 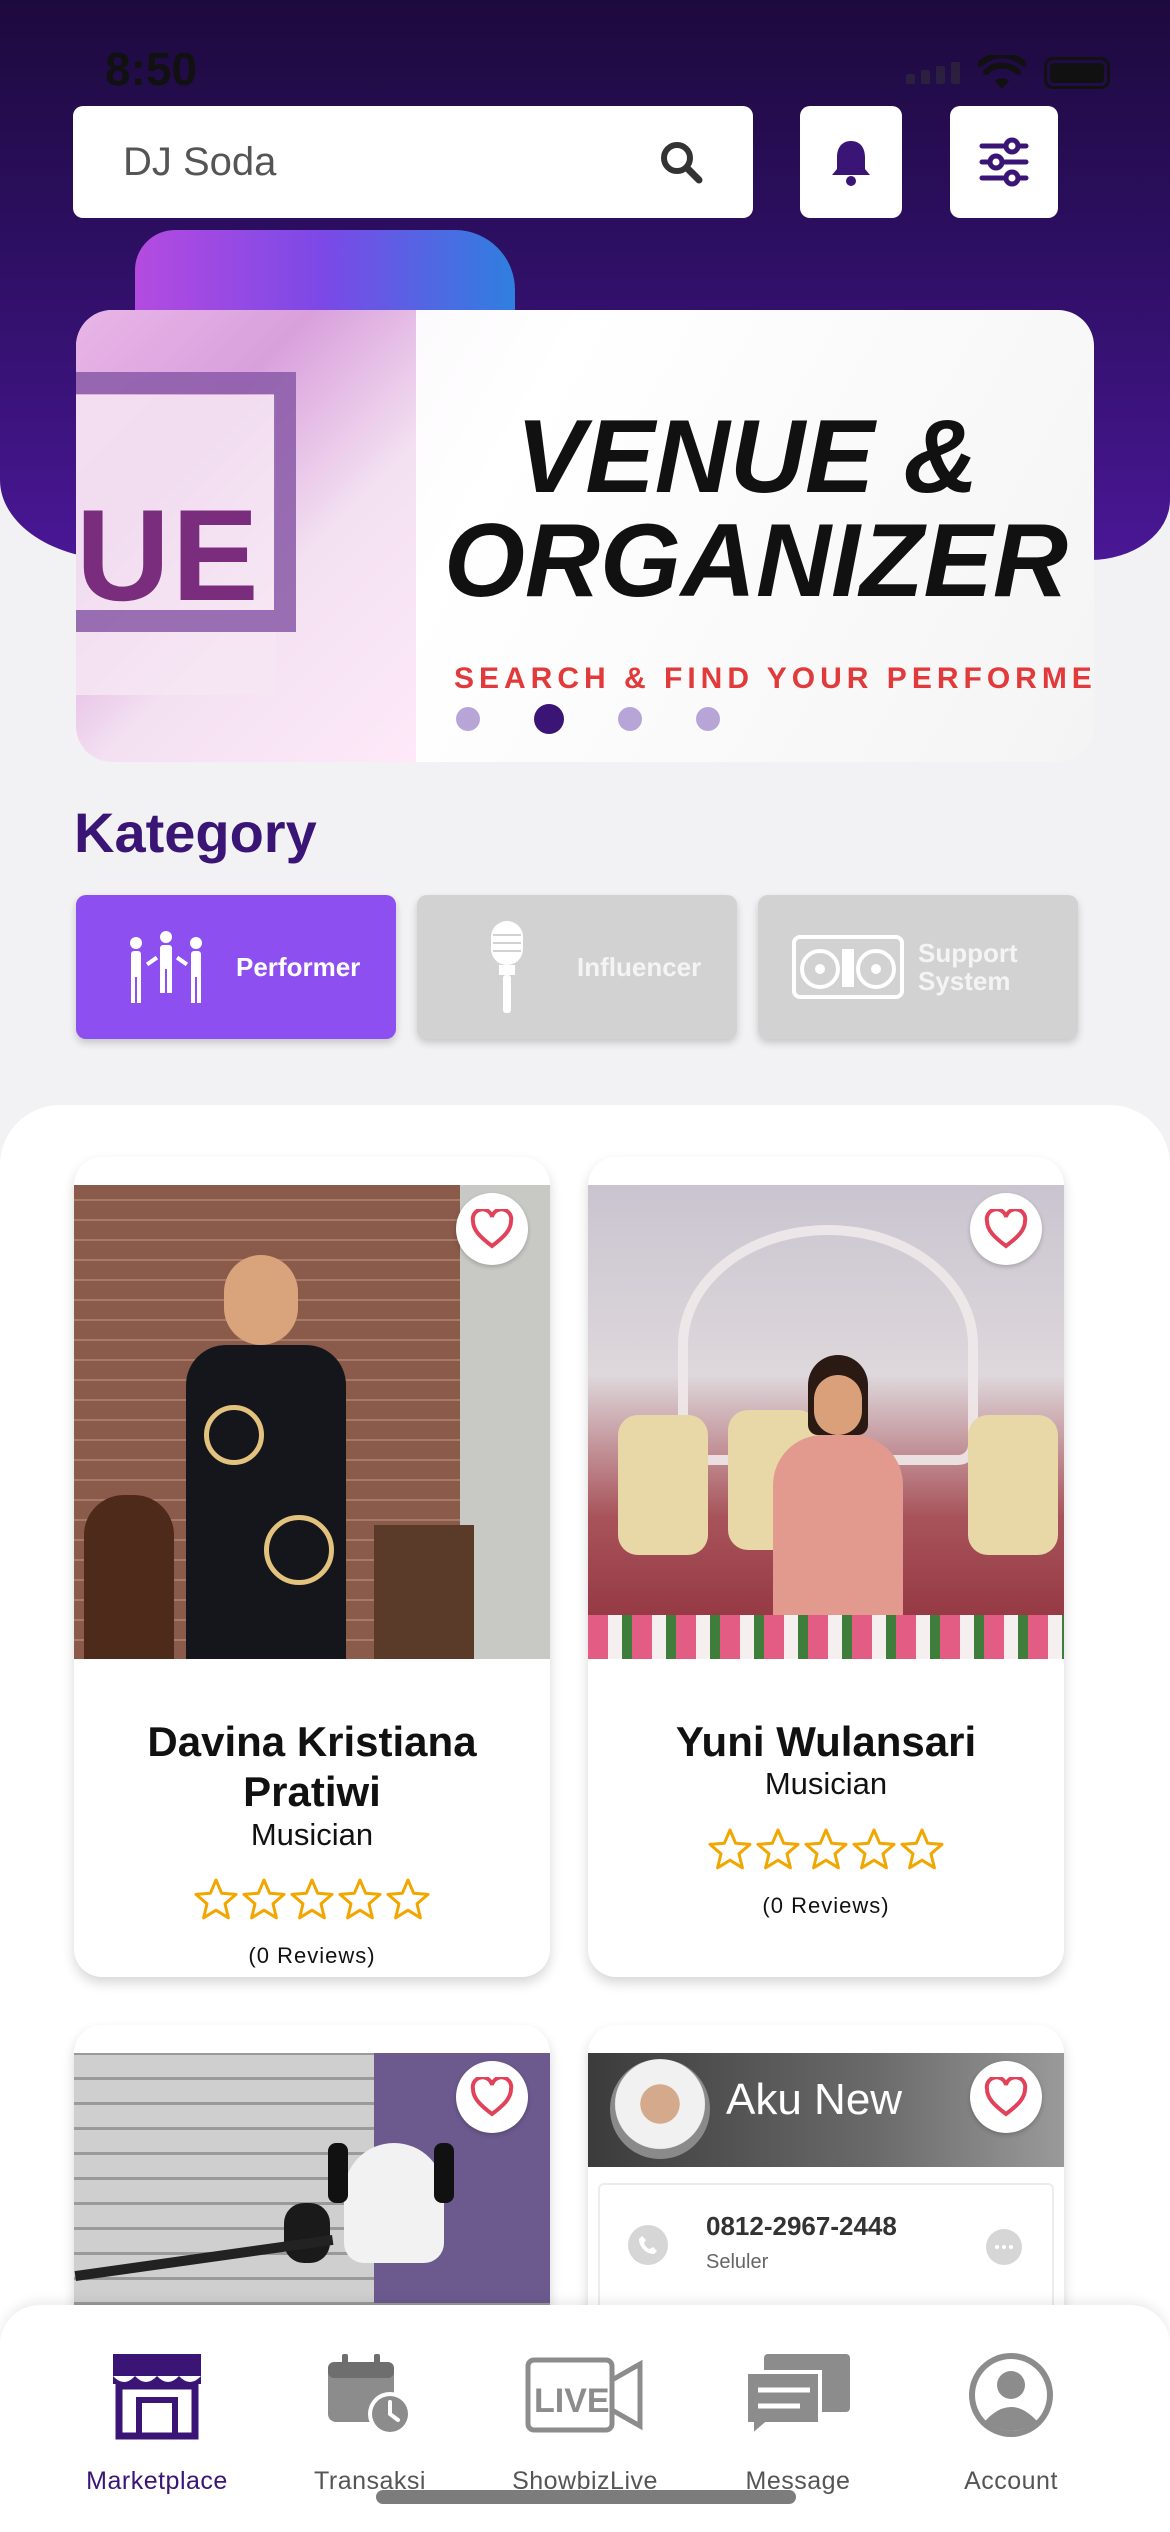 What do you see at coordinates (814, 2099) in the screenshot?
I see `photo-caption: Aku New` at bounding box center [814, 2099].